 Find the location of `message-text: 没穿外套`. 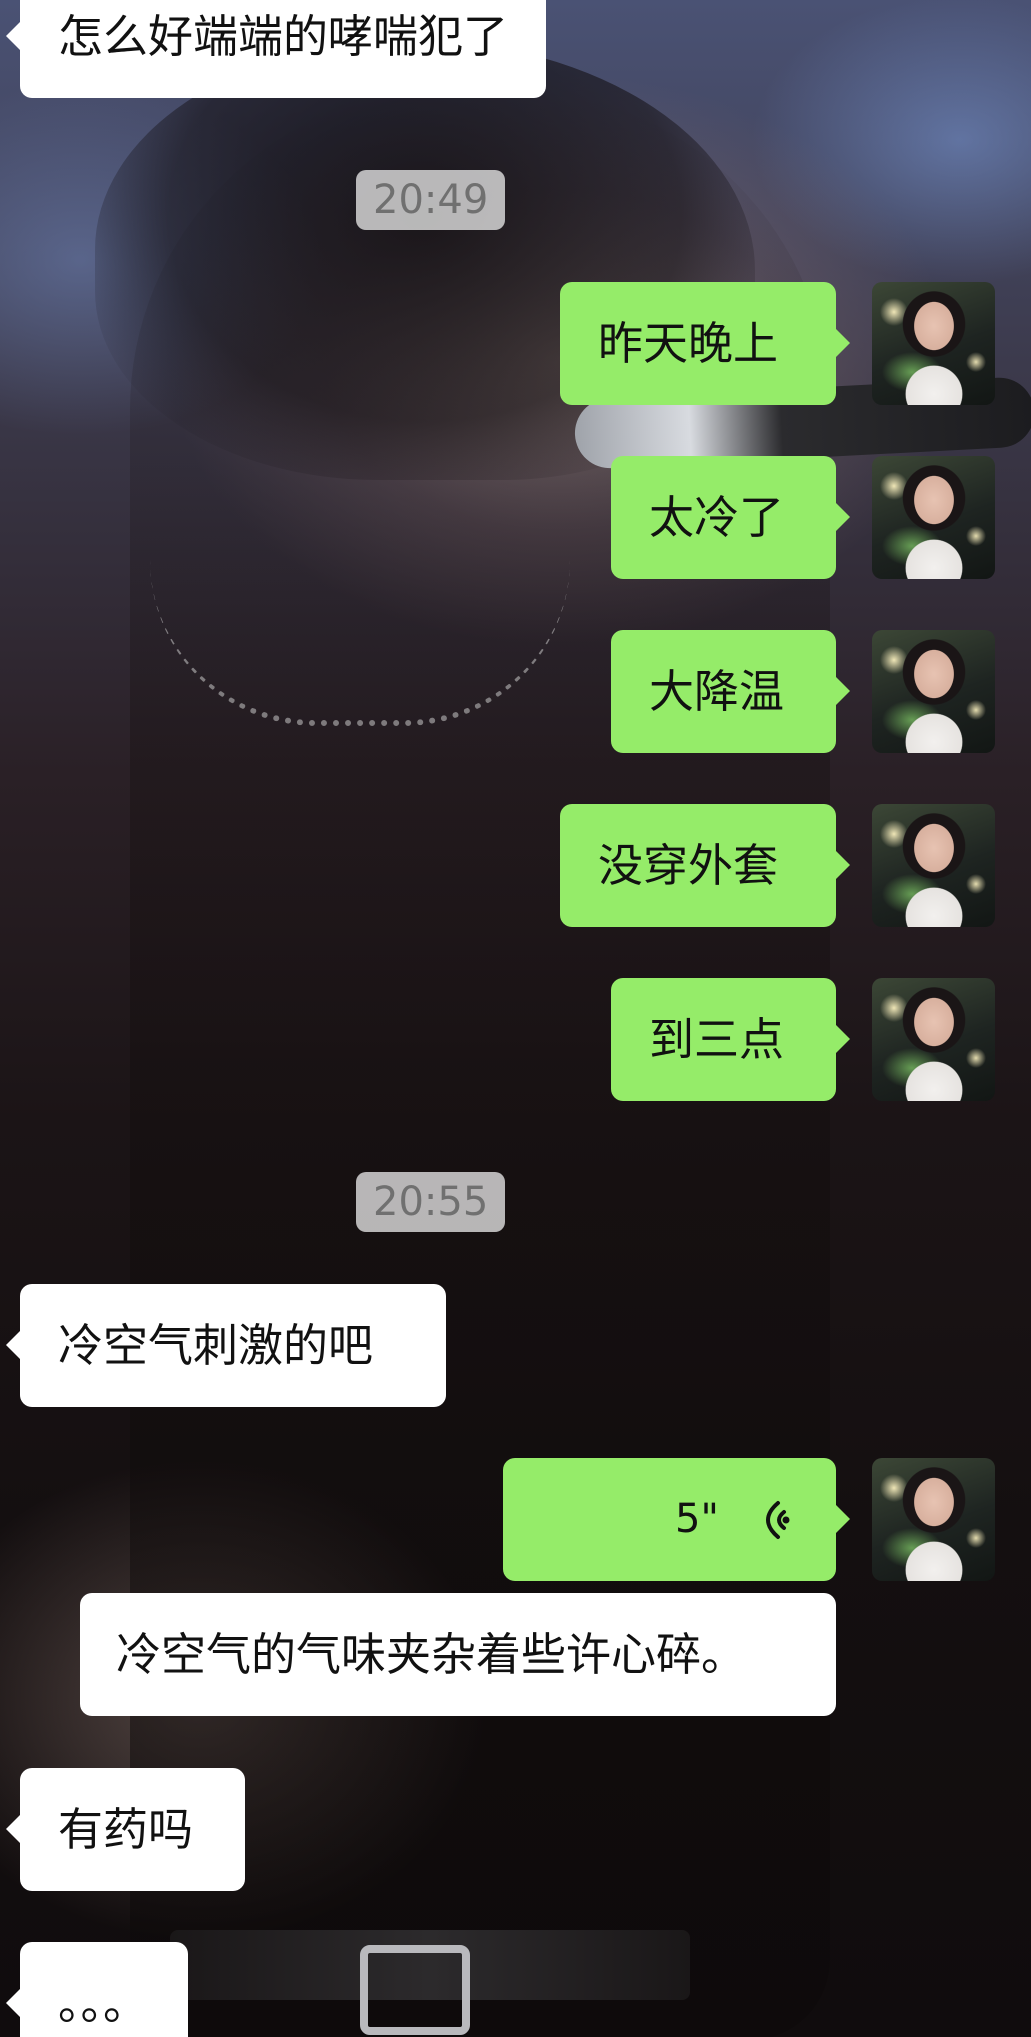

message-text: 没穿外套 is located at coordinates (688, 865).